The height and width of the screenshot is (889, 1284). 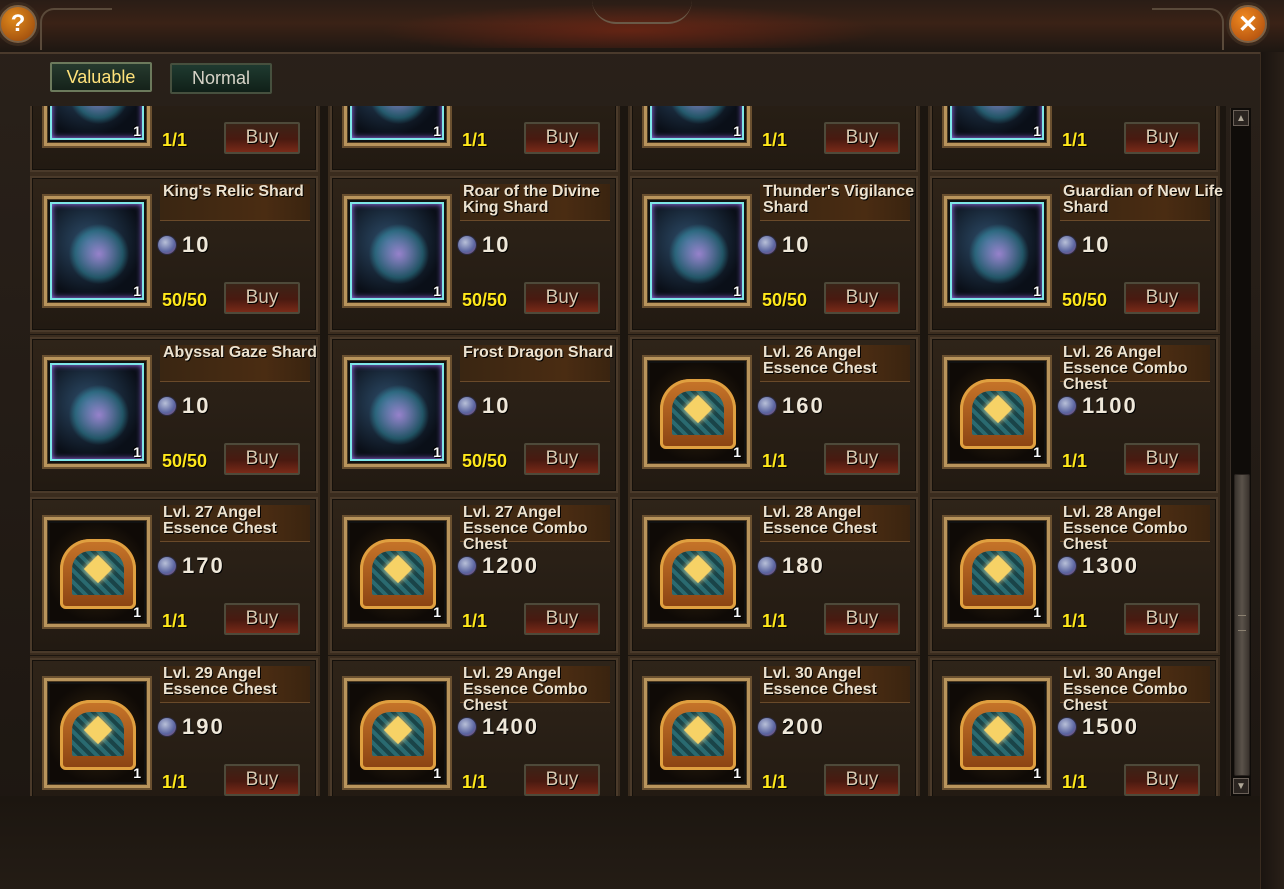 I want to click on item-price: 1200, so click(x=498, y=566).